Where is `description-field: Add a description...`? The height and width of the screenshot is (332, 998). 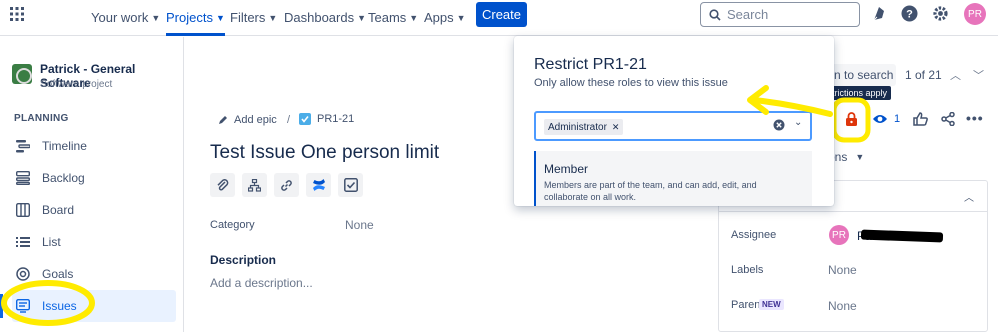 description-field: Add a description... is located at coordinates (261, 283).